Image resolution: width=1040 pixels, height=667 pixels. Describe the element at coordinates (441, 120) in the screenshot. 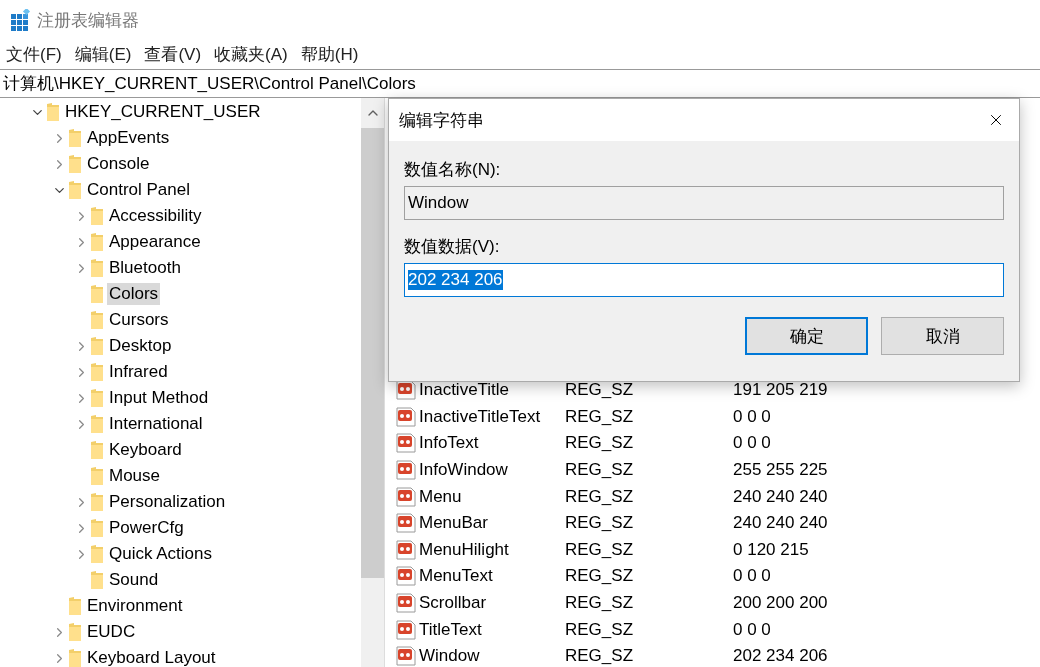

I see `dialog-title: 编辑字符串` at that location.